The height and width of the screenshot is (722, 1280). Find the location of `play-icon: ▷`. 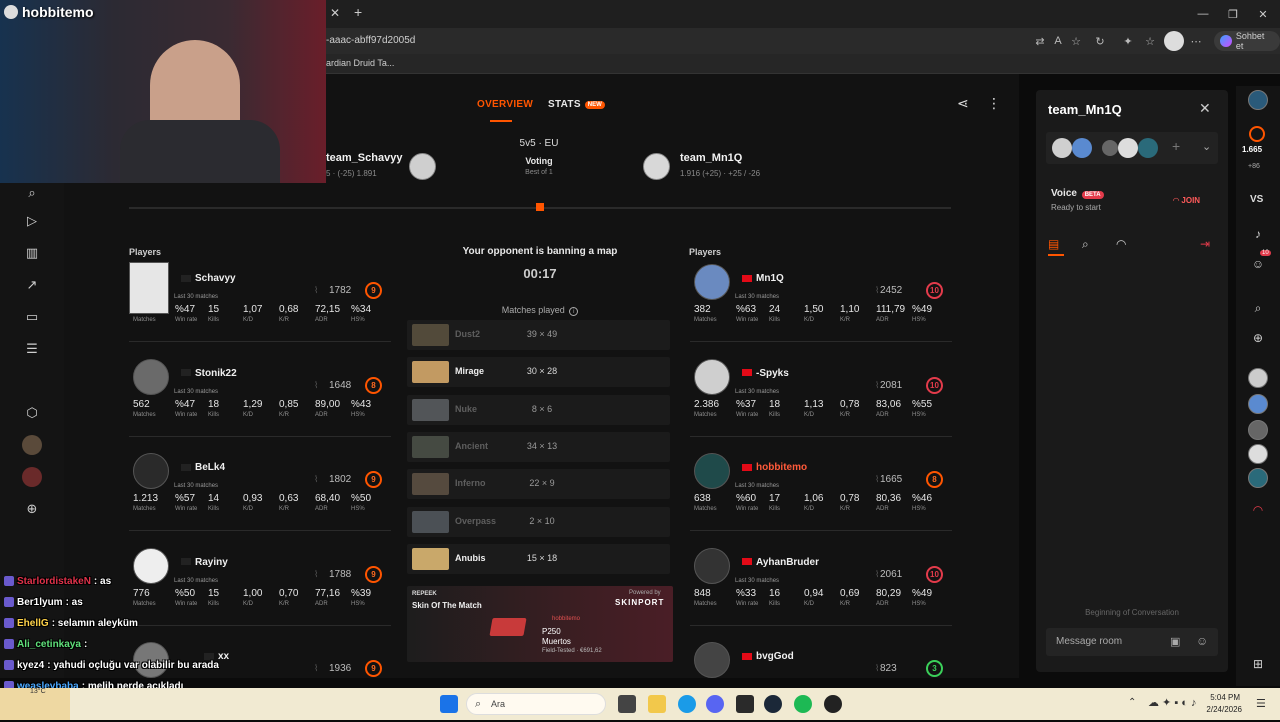

play-icon: ▷ is located at coordinates (32, 221).